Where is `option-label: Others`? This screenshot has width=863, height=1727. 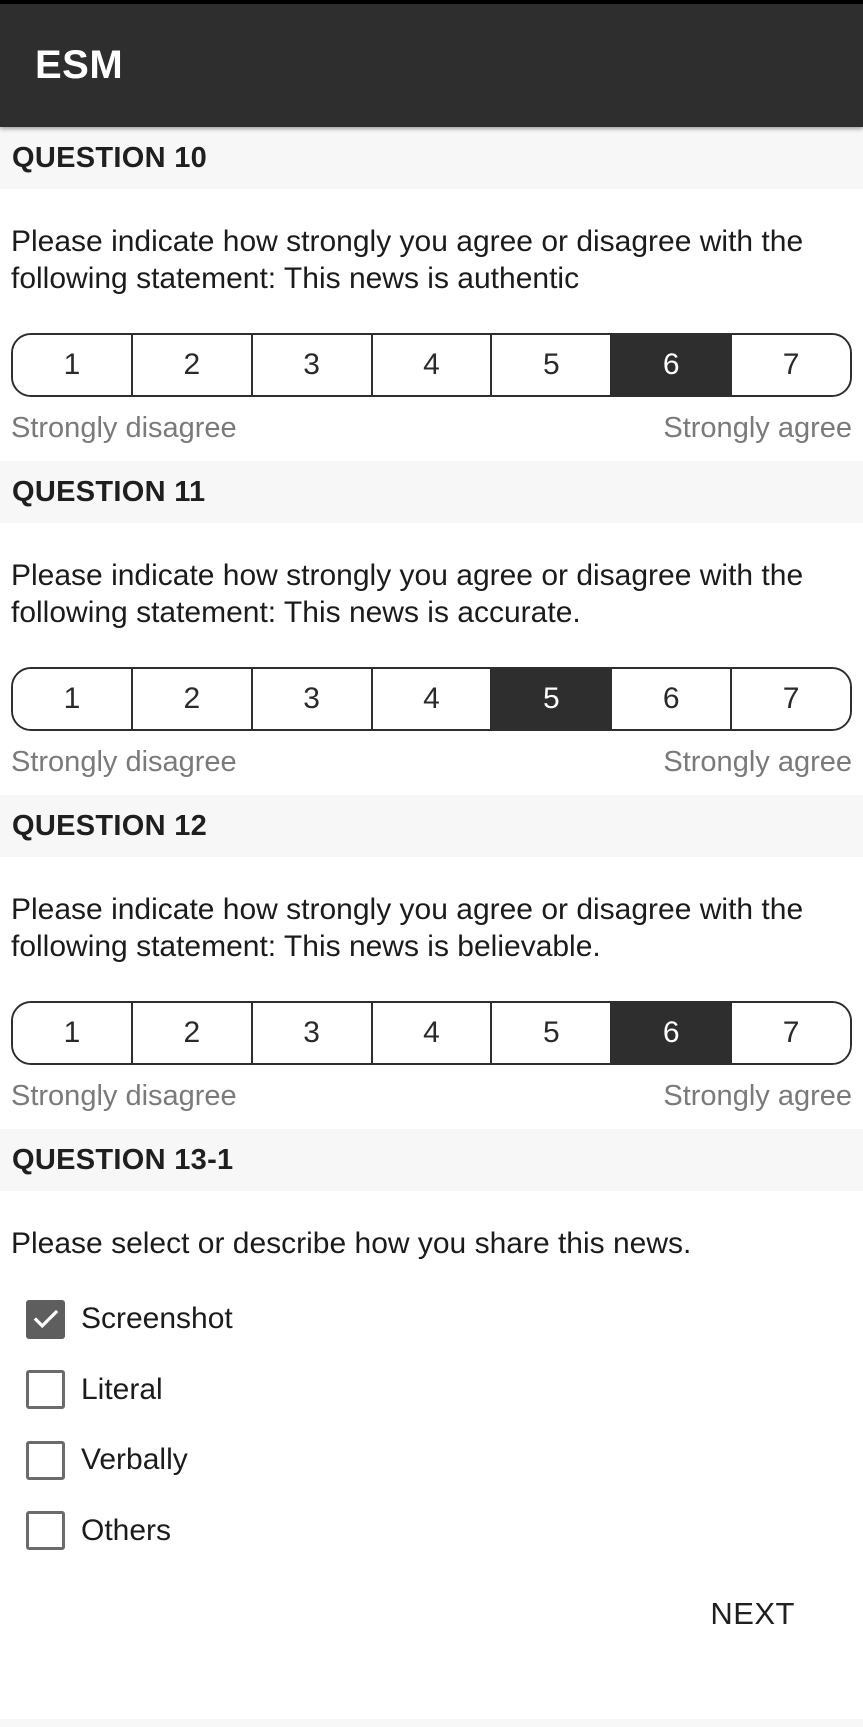 option-label: Others is located at coordinates (126, 1530).